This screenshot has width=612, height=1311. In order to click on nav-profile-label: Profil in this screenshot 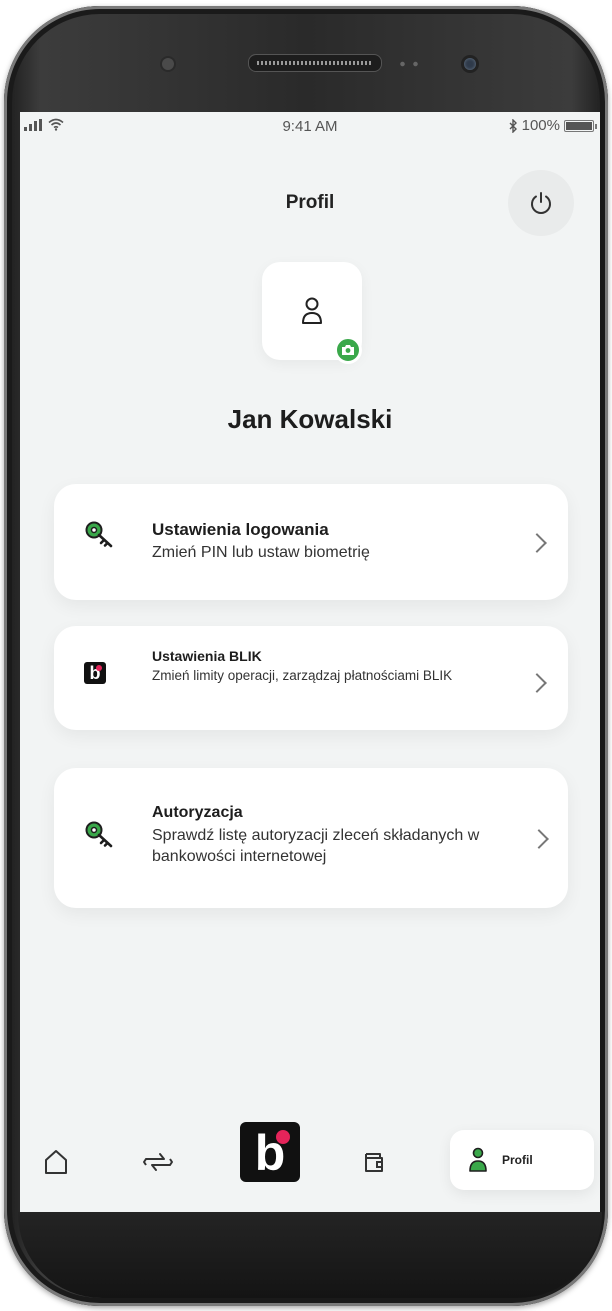, I will do `click(517, 1160)`.